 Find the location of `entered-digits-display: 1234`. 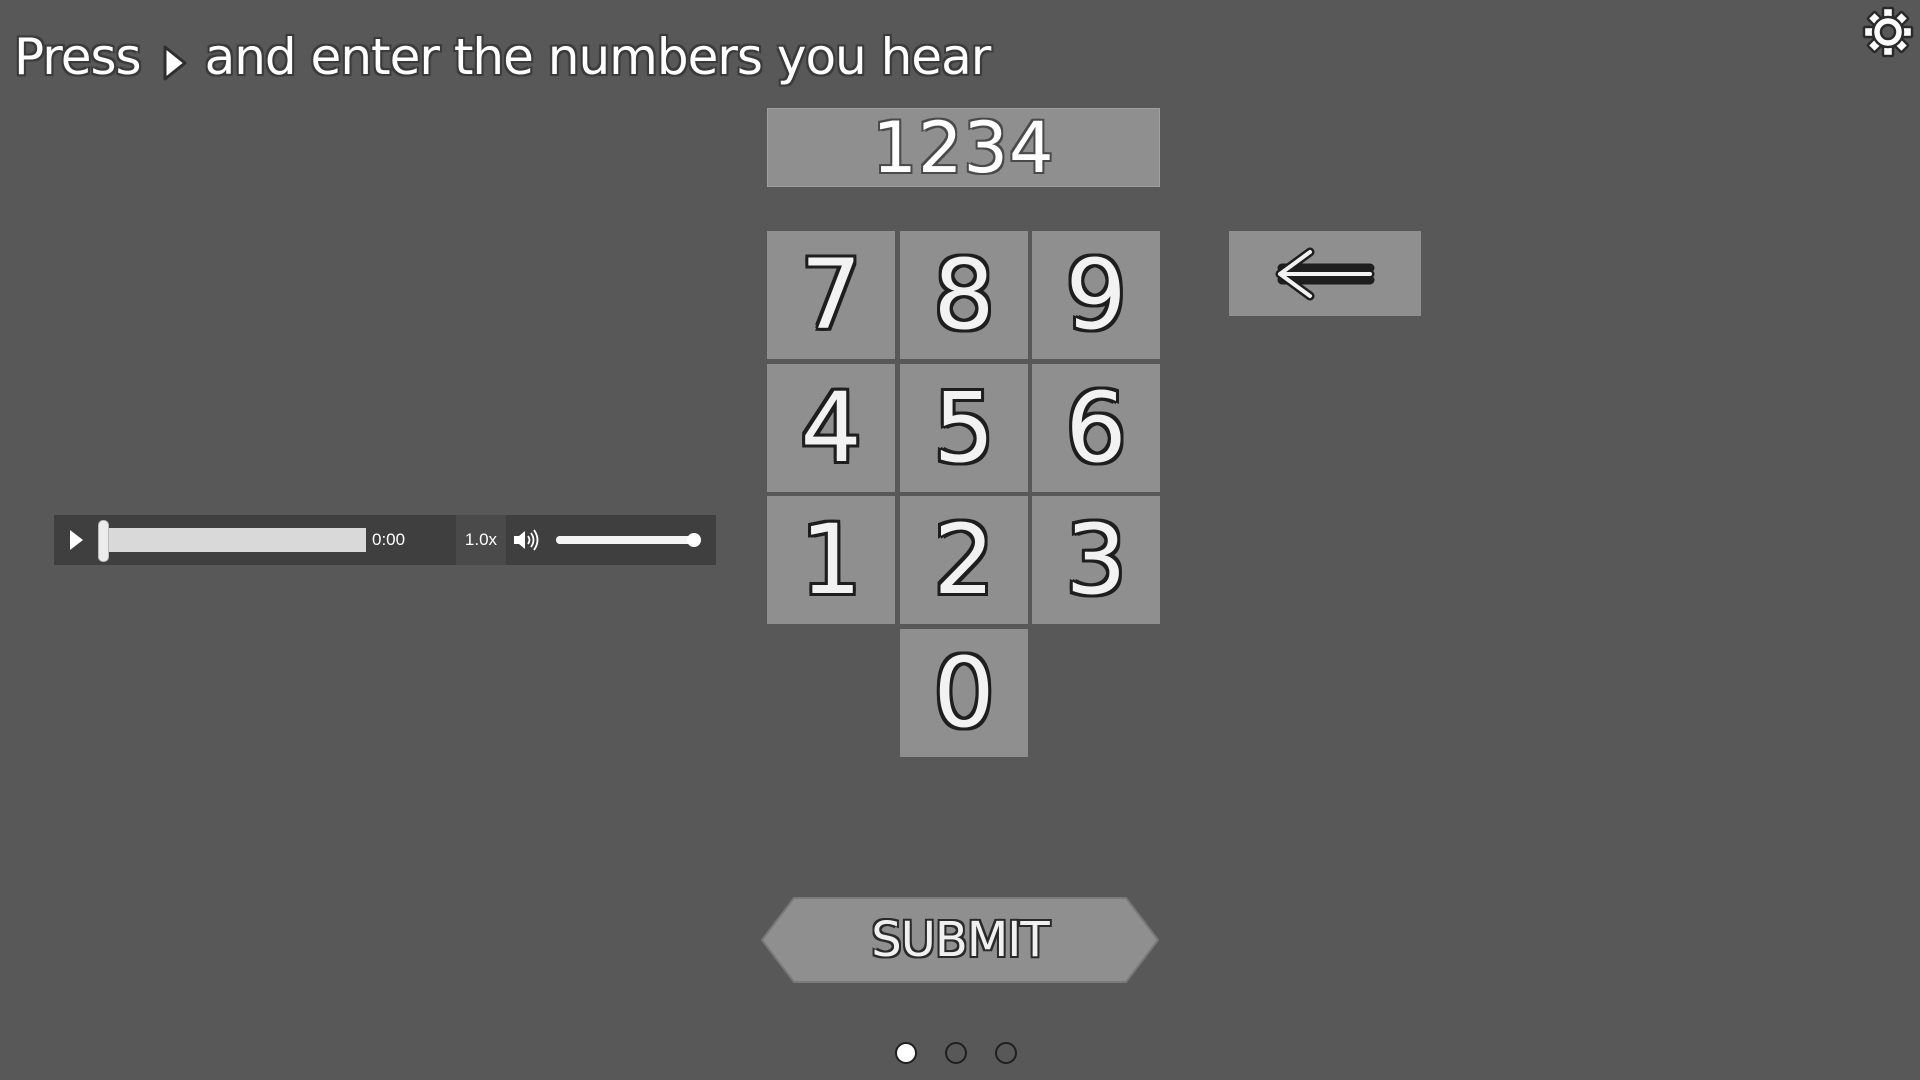

entered-digits-display: 1234 is located at coordinates (963, 148).